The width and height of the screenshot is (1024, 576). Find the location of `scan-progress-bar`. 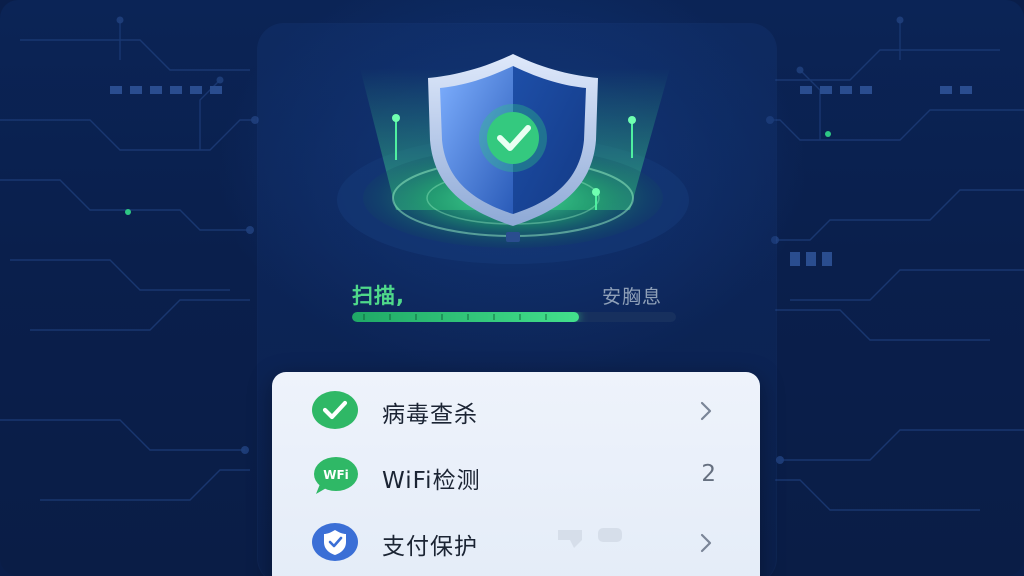

scan-progress-bar is located at coordinates (514, 317).